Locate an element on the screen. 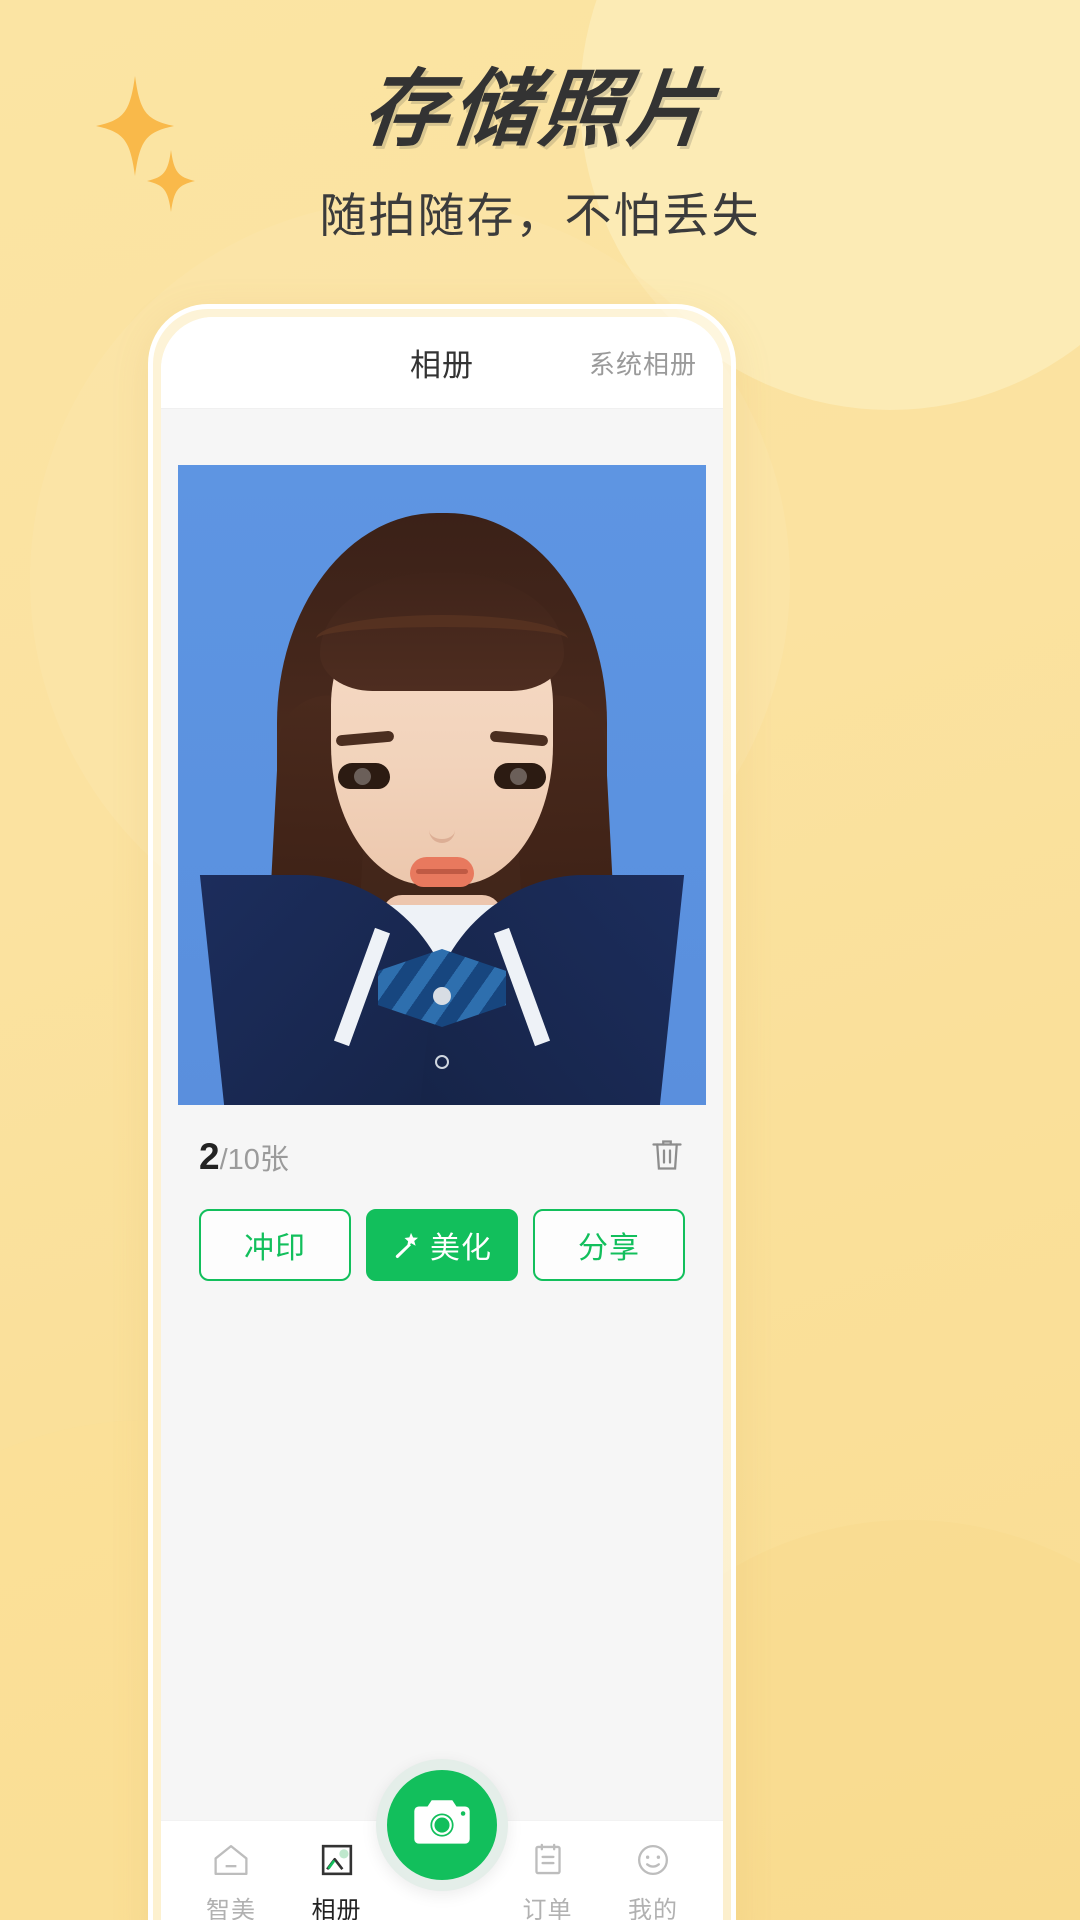 Image resolution: width=1080 pixels, height=1920 pixels. page-title: 存储照片 is located at coordinates (540, 109).